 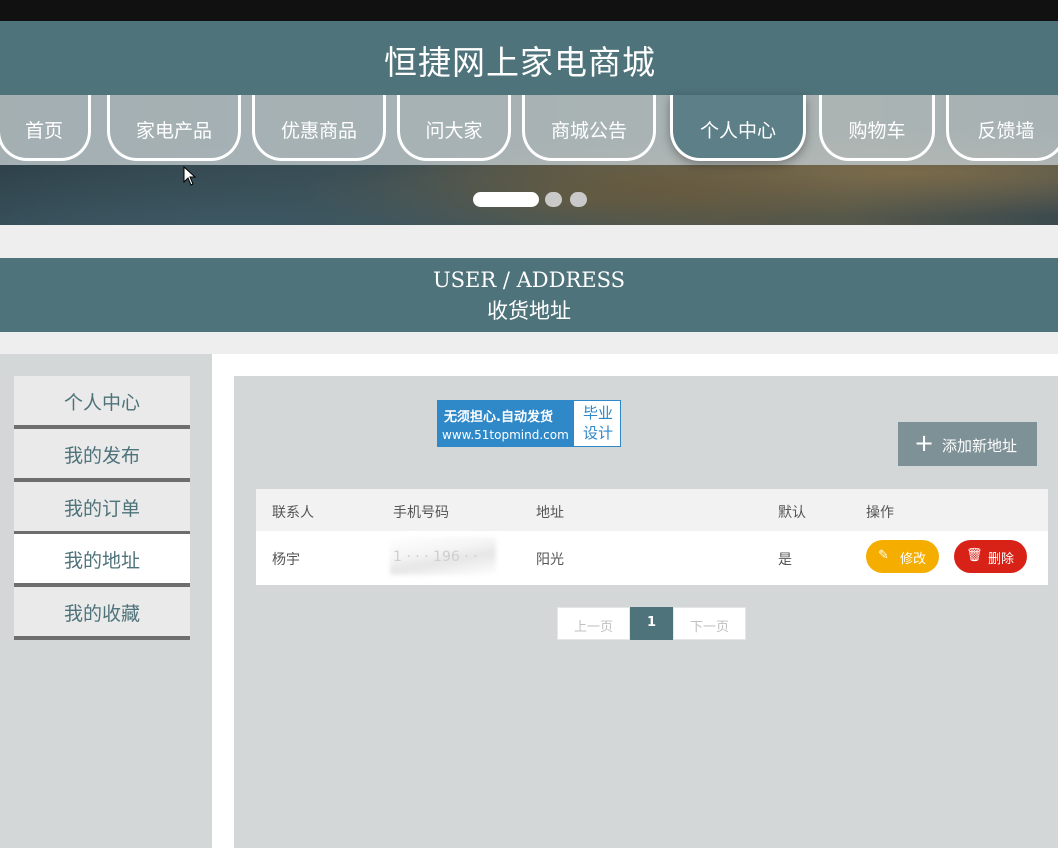 What do you see at coordinates (597, 433) in the screenshot?
I see `ad-right-line2: 设计` at bounding box center [597, 433].